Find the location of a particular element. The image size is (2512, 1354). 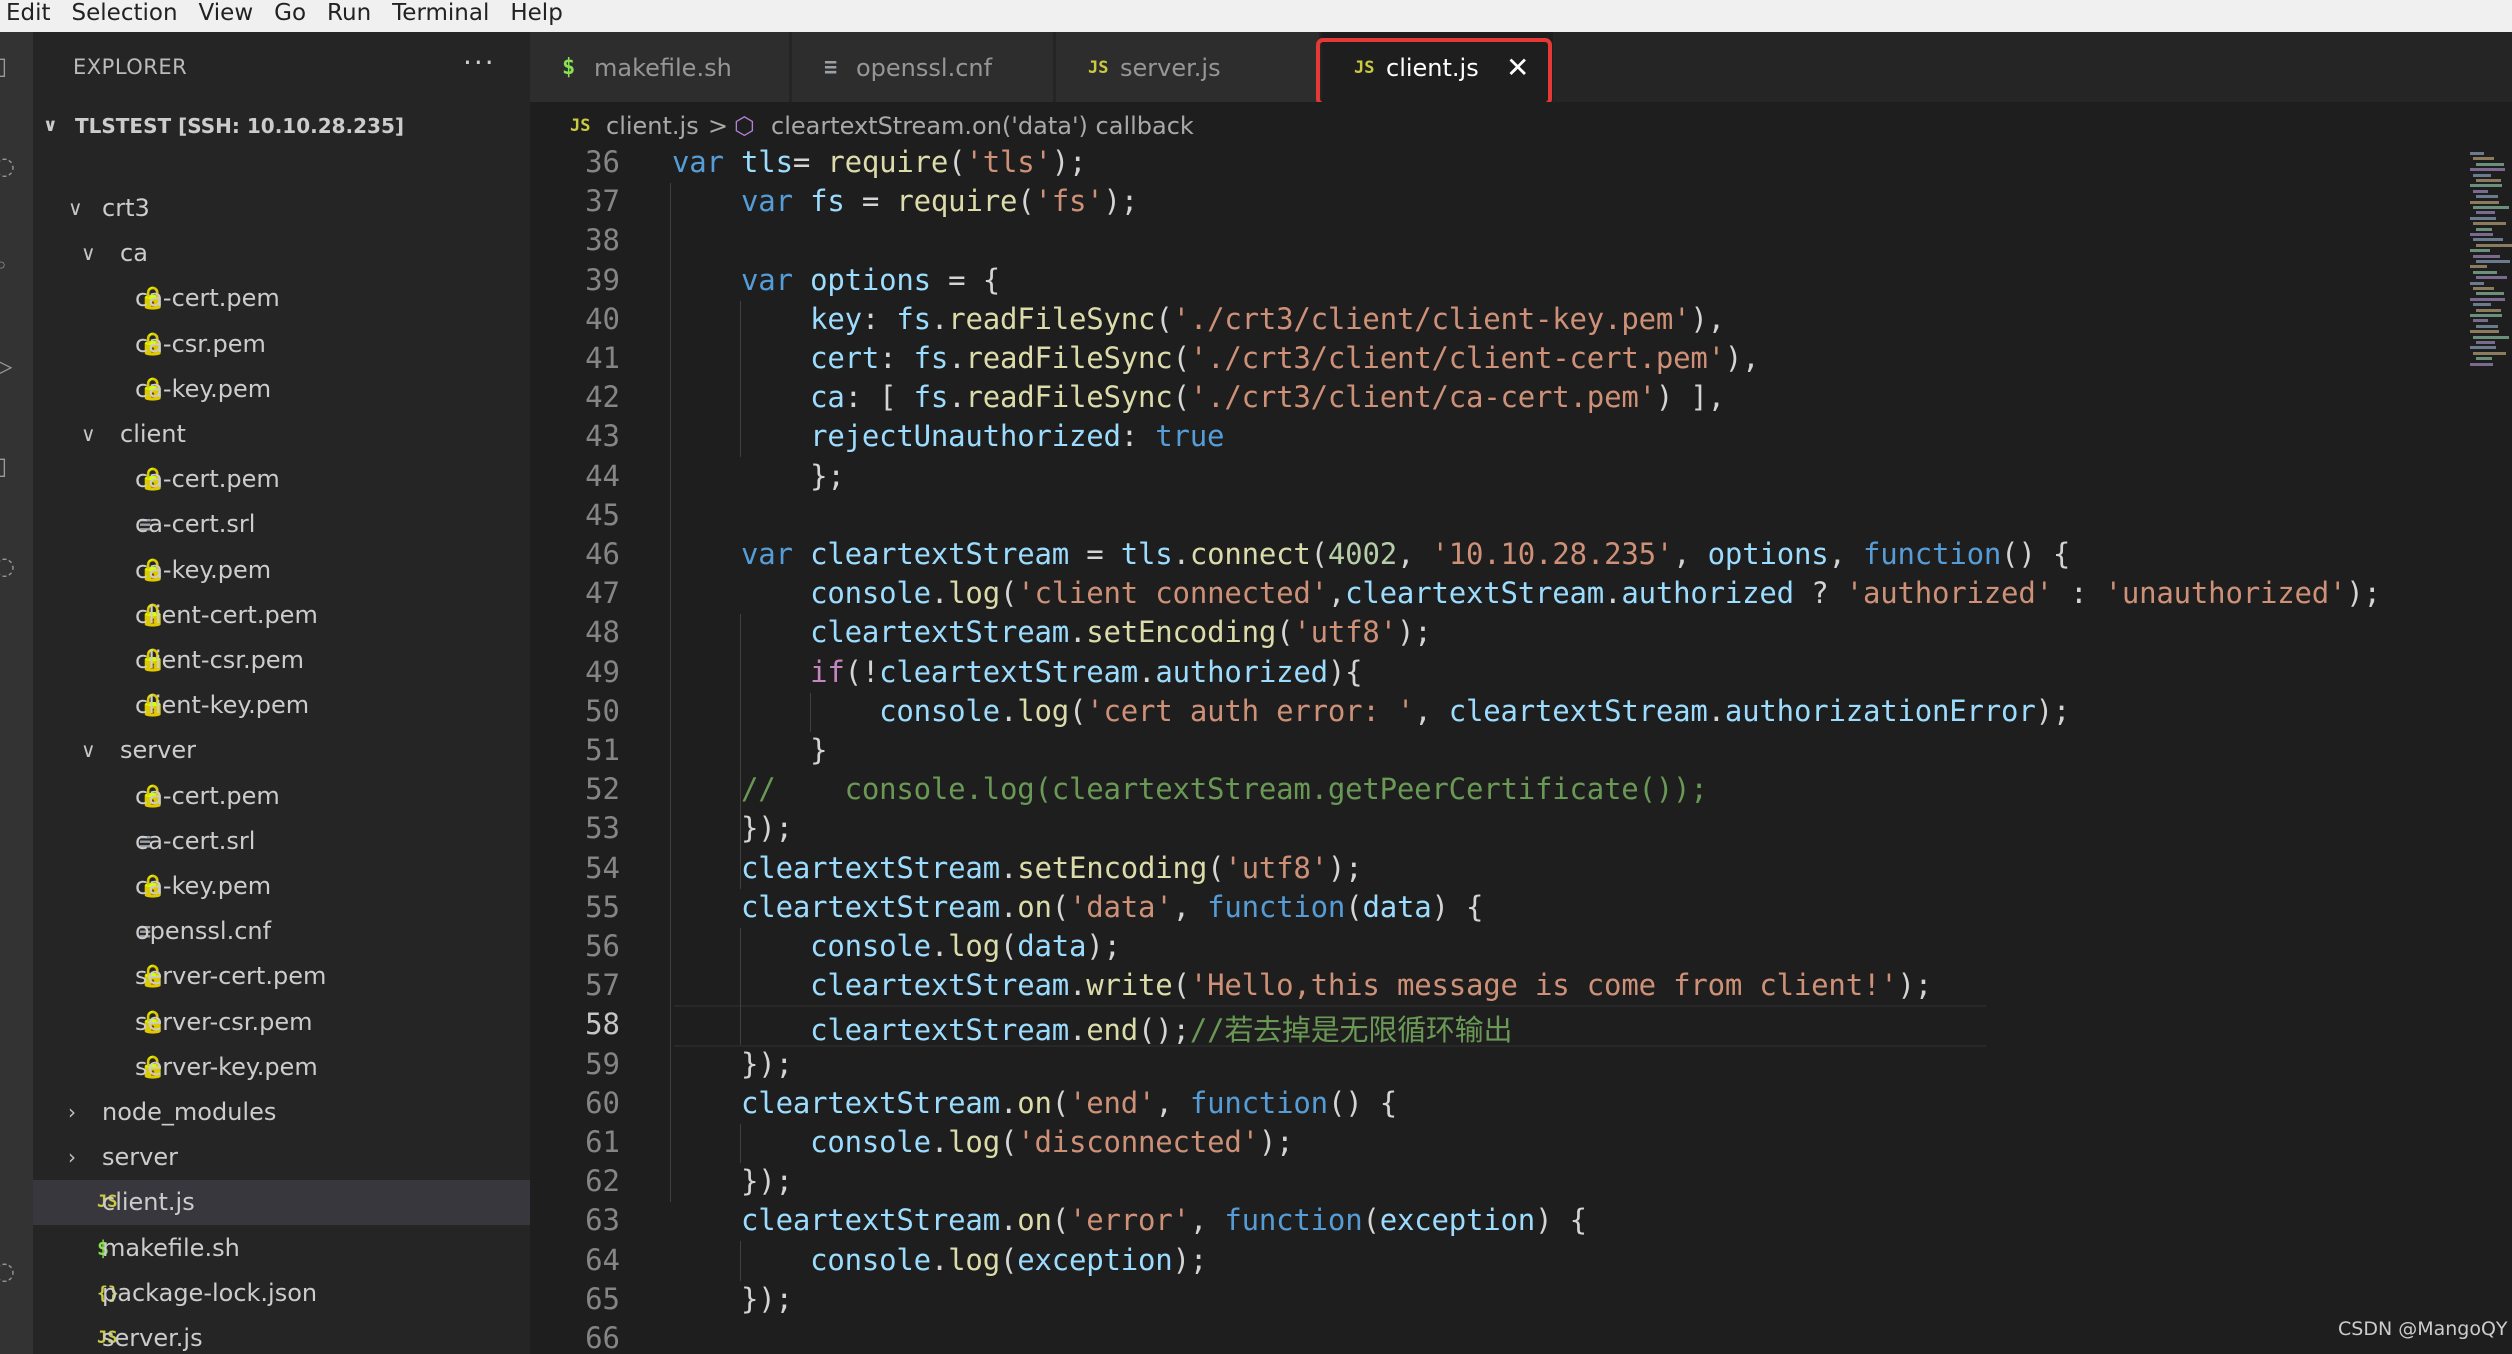

tree-item-label: server-cert.pem is located at coordinates (231, 976).